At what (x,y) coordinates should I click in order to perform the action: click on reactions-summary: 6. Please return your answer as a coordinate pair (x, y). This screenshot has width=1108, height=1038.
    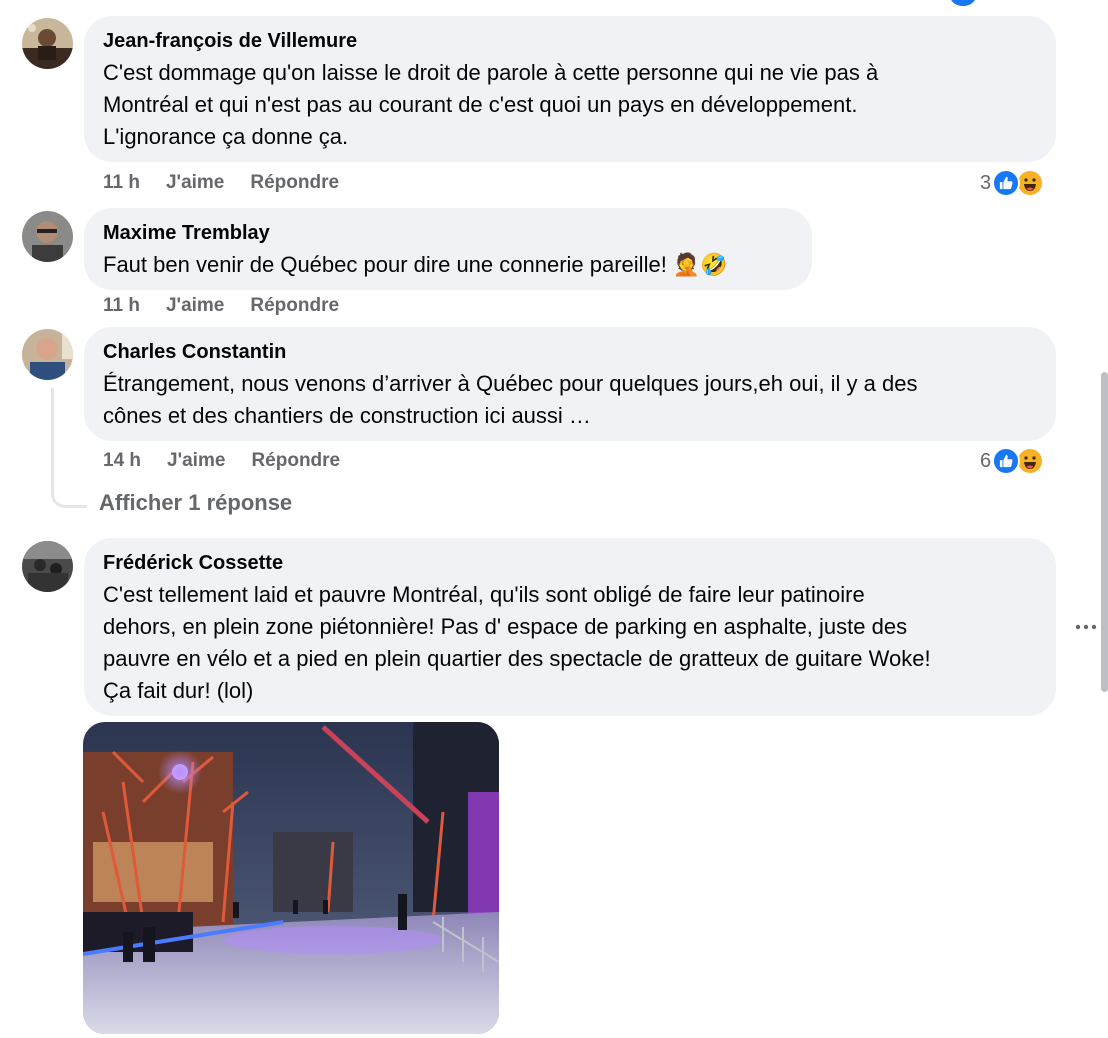
    Looking at the image, I should click on (1012, 461).